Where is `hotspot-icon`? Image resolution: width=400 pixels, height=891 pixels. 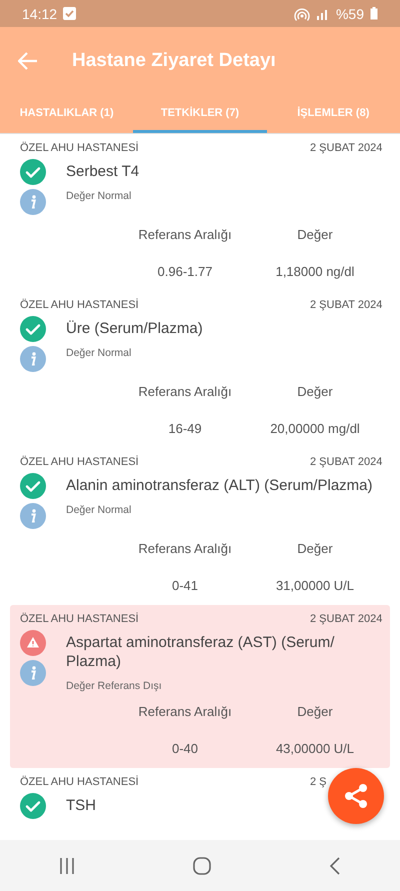
hotspot-icon is located at coordinates (302, 13).